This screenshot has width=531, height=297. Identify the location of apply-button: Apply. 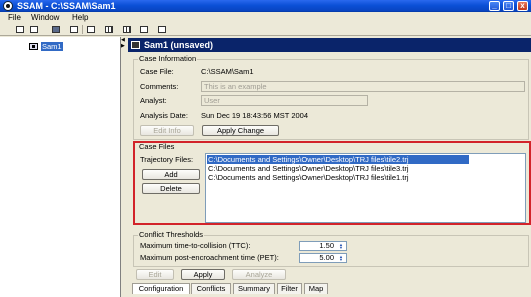
(203, 274).